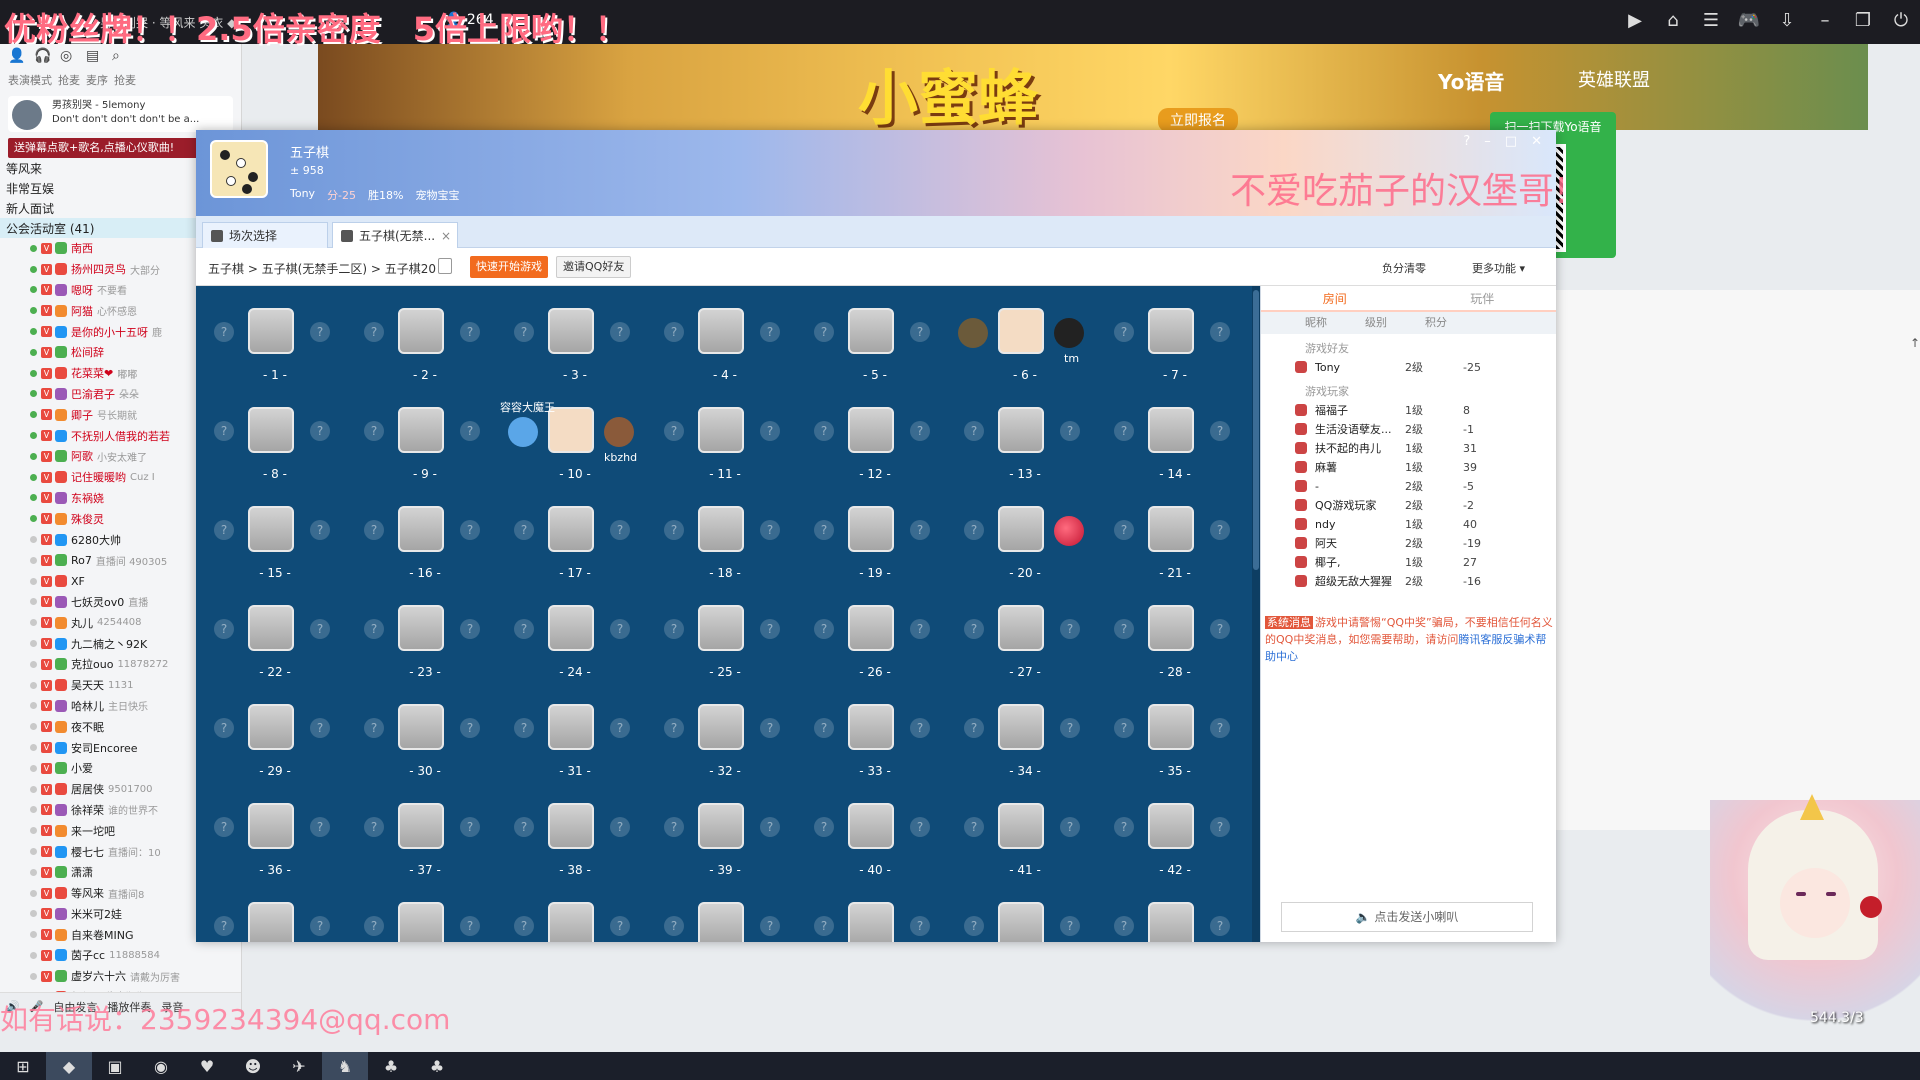  I want to click on game-table: ?? - 9 -, so click(425, 436).